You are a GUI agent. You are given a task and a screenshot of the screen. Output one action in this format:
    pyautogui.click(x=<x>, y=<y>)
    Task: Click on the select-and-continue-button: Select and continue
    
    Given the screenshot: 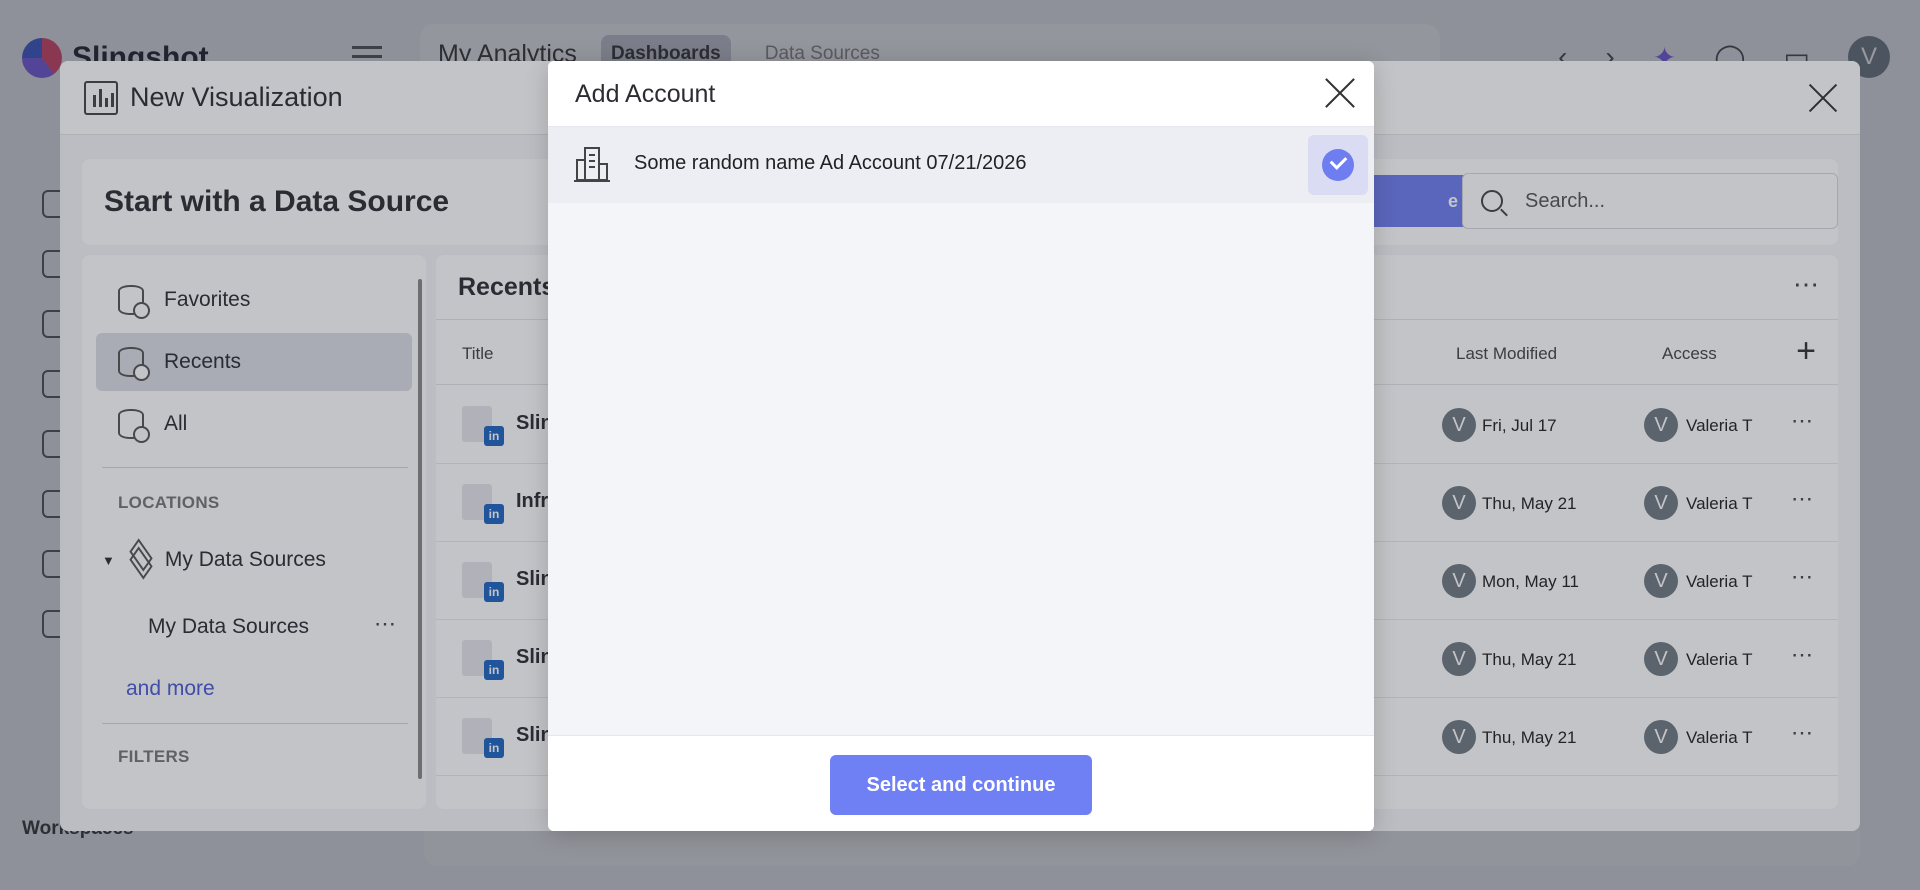 What is the action you would take?
    pyautogui.click(x=961, y=785)
    